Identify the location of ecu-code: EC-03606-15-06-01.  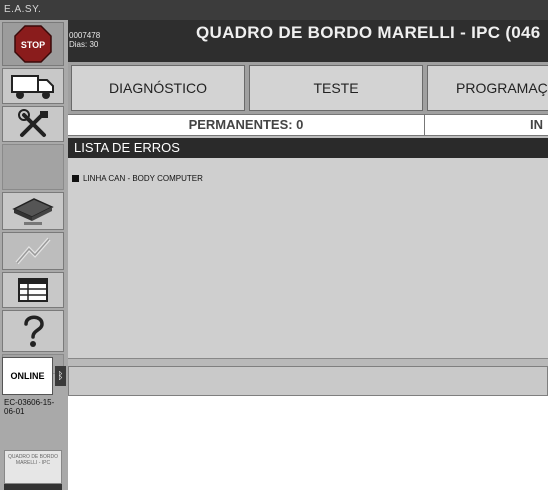
(29, 407).